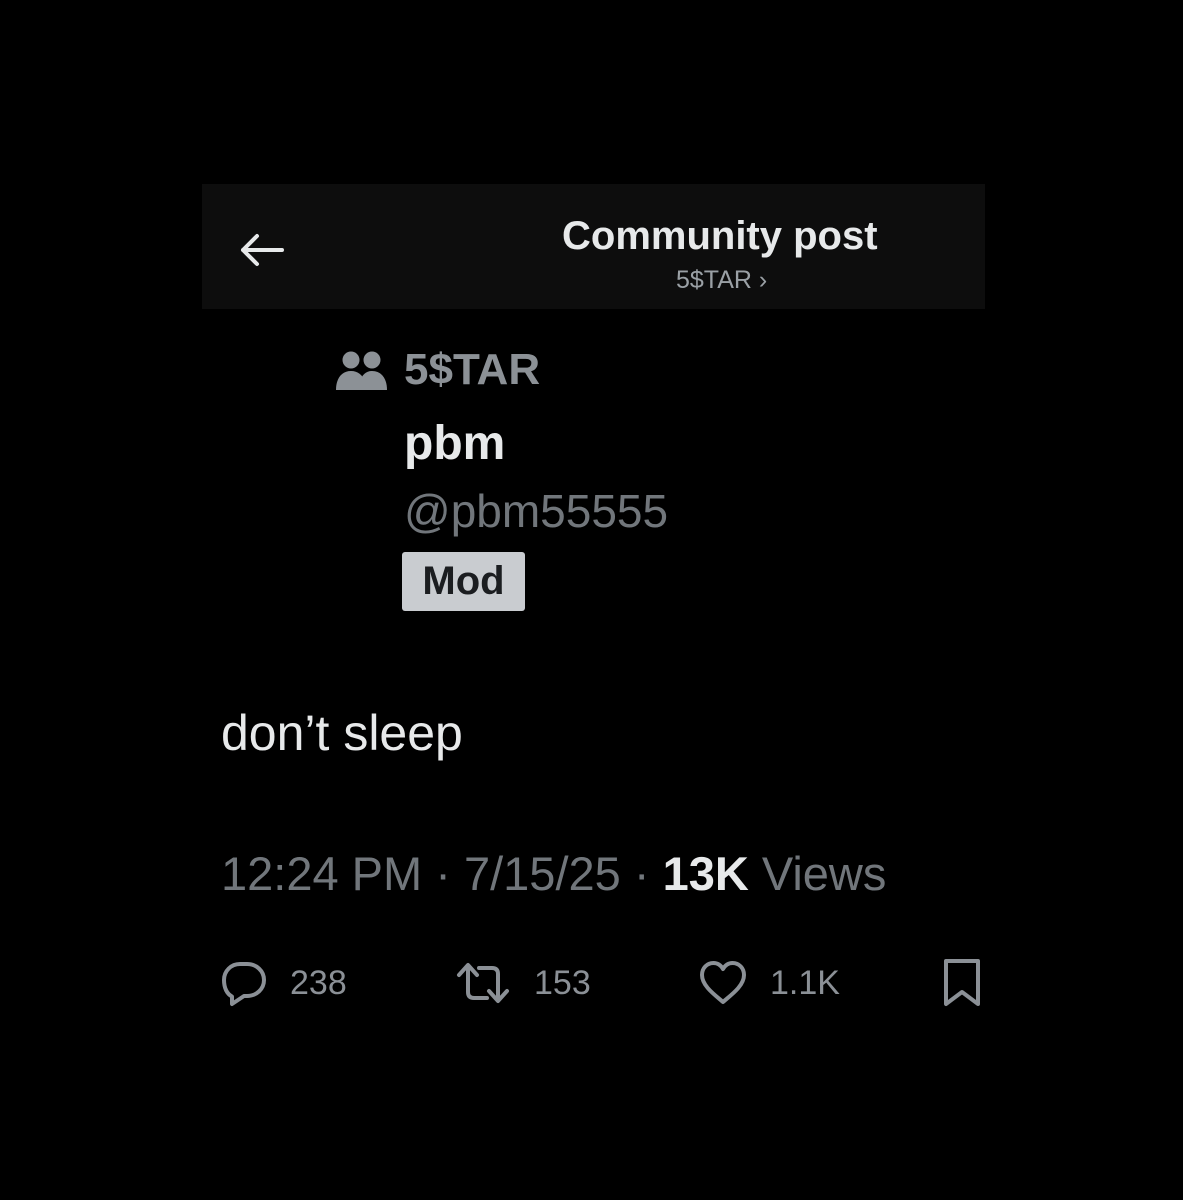 The image size is (1183, 1200). What do you see at coordinates (536, 511) in the screenshot?
I see `author-handle: @pbm55555` at bounding box center [536, 511].